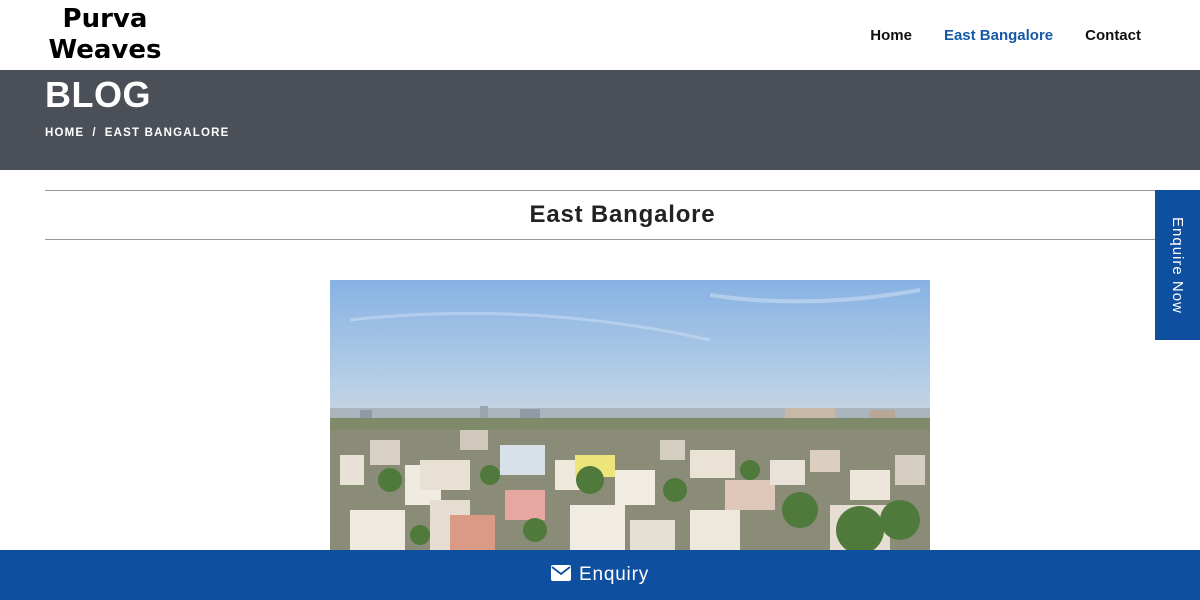  I want to click on enquire-now-tab: Enquire Now, so click(1177, 265).